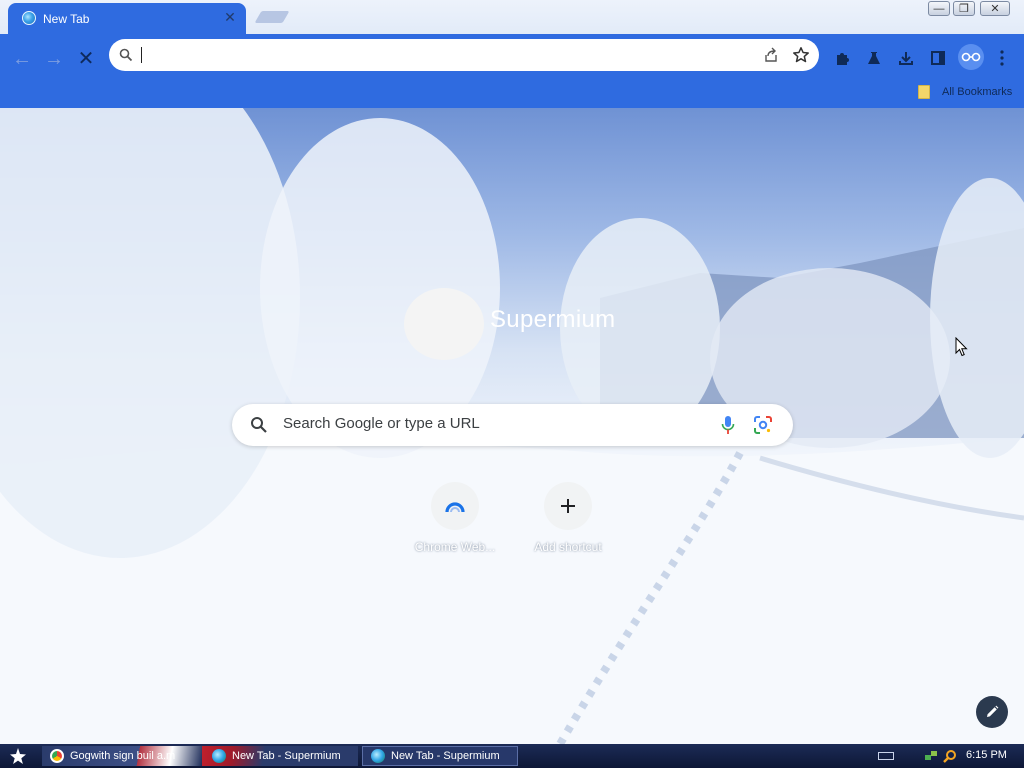 The height and width of the screenshot is (768, 1024). I want to click on stop-loading-button: ✕, so click(86, 59).